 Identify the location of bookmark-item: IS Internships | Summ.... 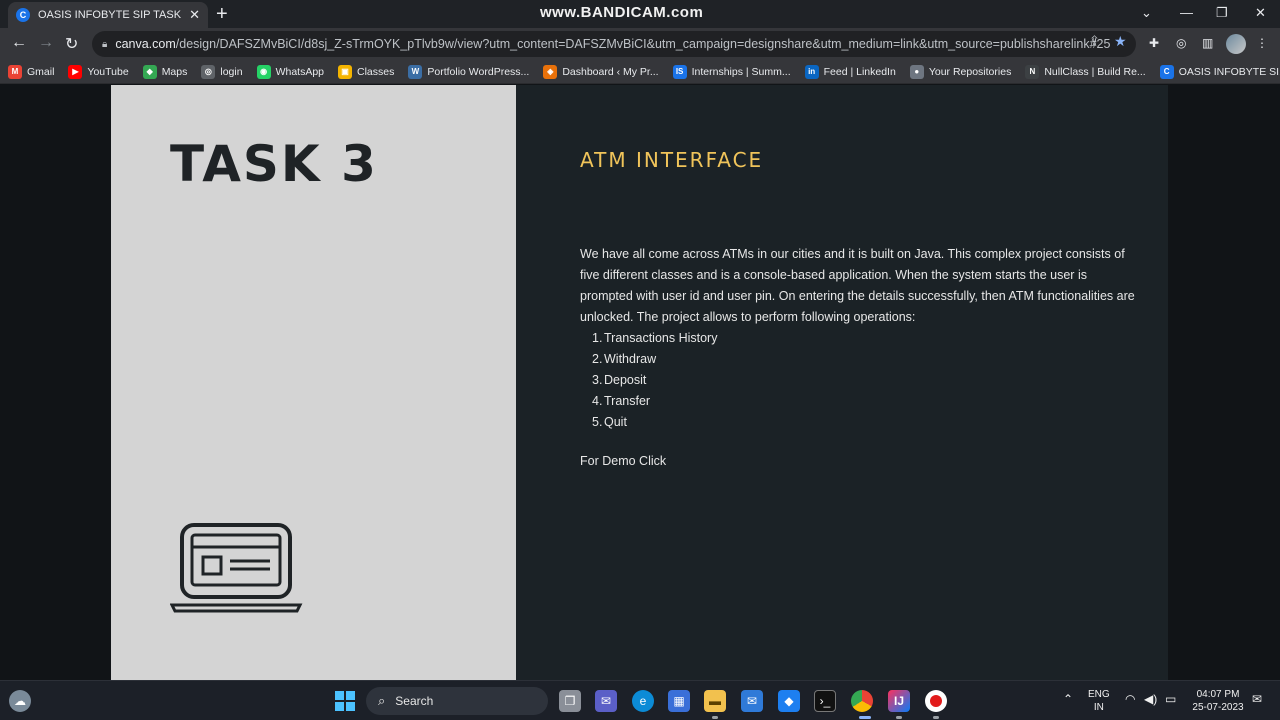
(731, 71).